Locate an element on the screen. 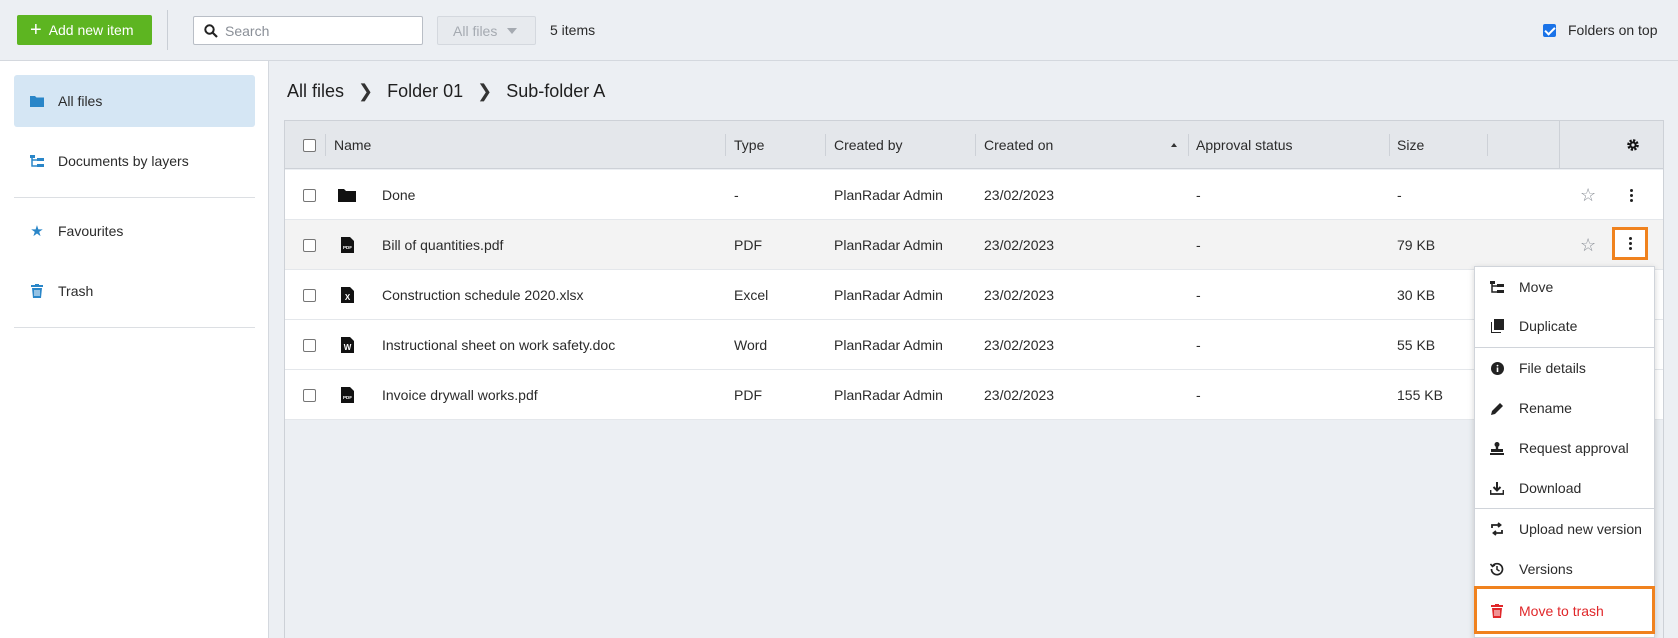 The width and height of the screenshot is (1678, 638). checkbox is located at coordinates (309, 145).